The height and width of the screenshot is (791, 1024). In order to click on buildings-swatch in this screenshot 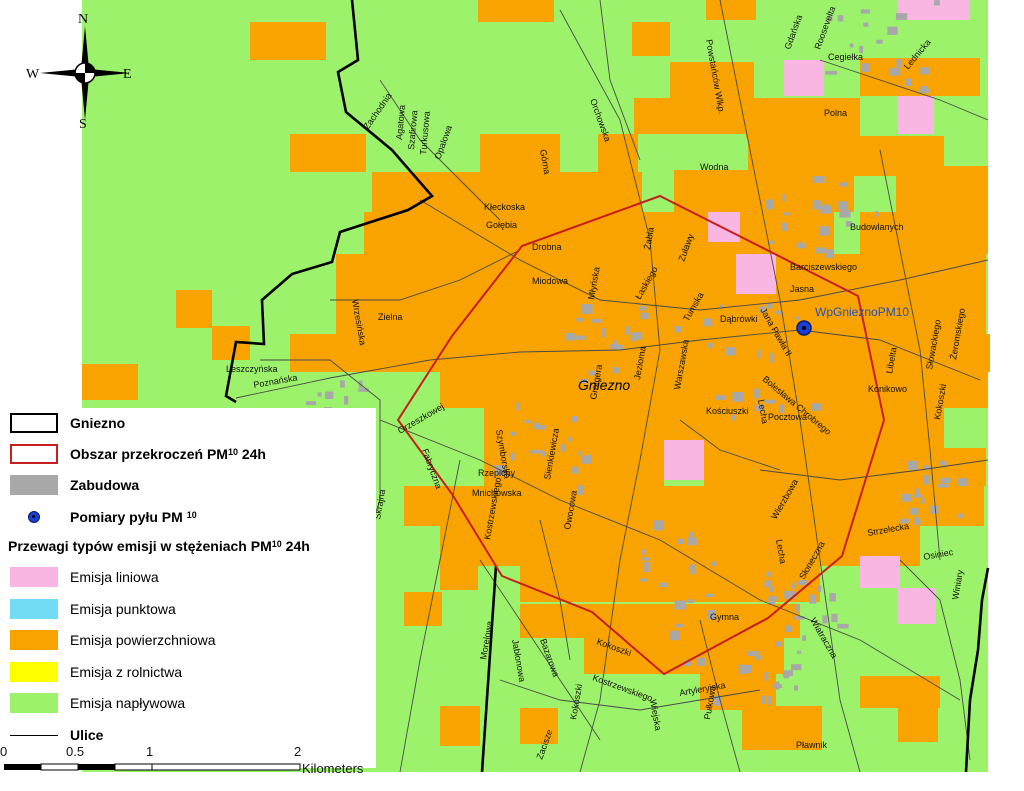, I will do `click(34, 485)`.